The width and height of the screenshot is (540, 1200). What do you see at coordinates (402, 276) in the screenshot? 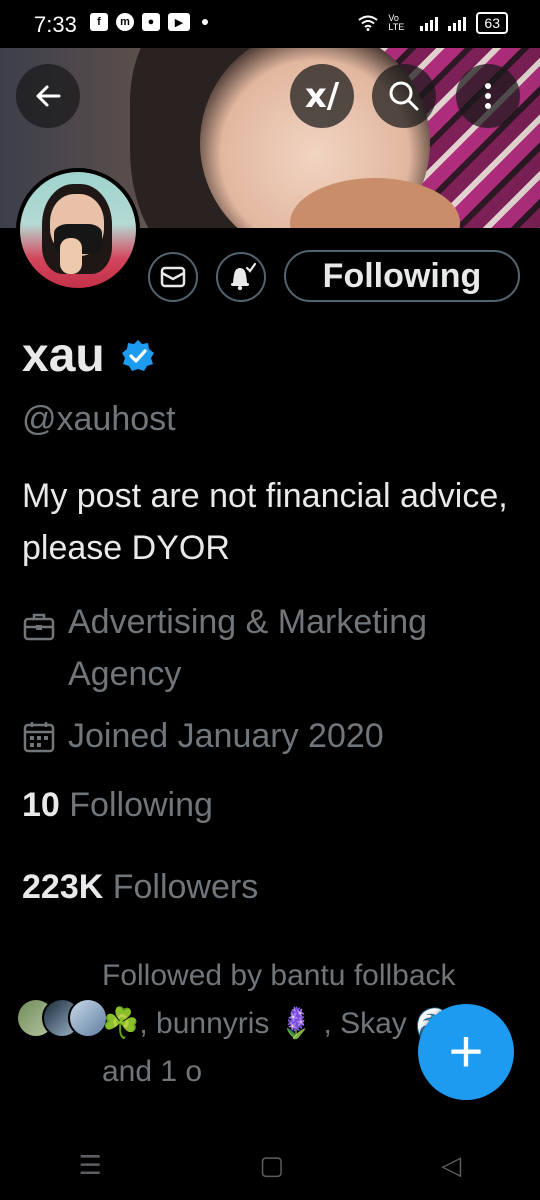
I see `following-button: Following` at bounding box center [402, 276].